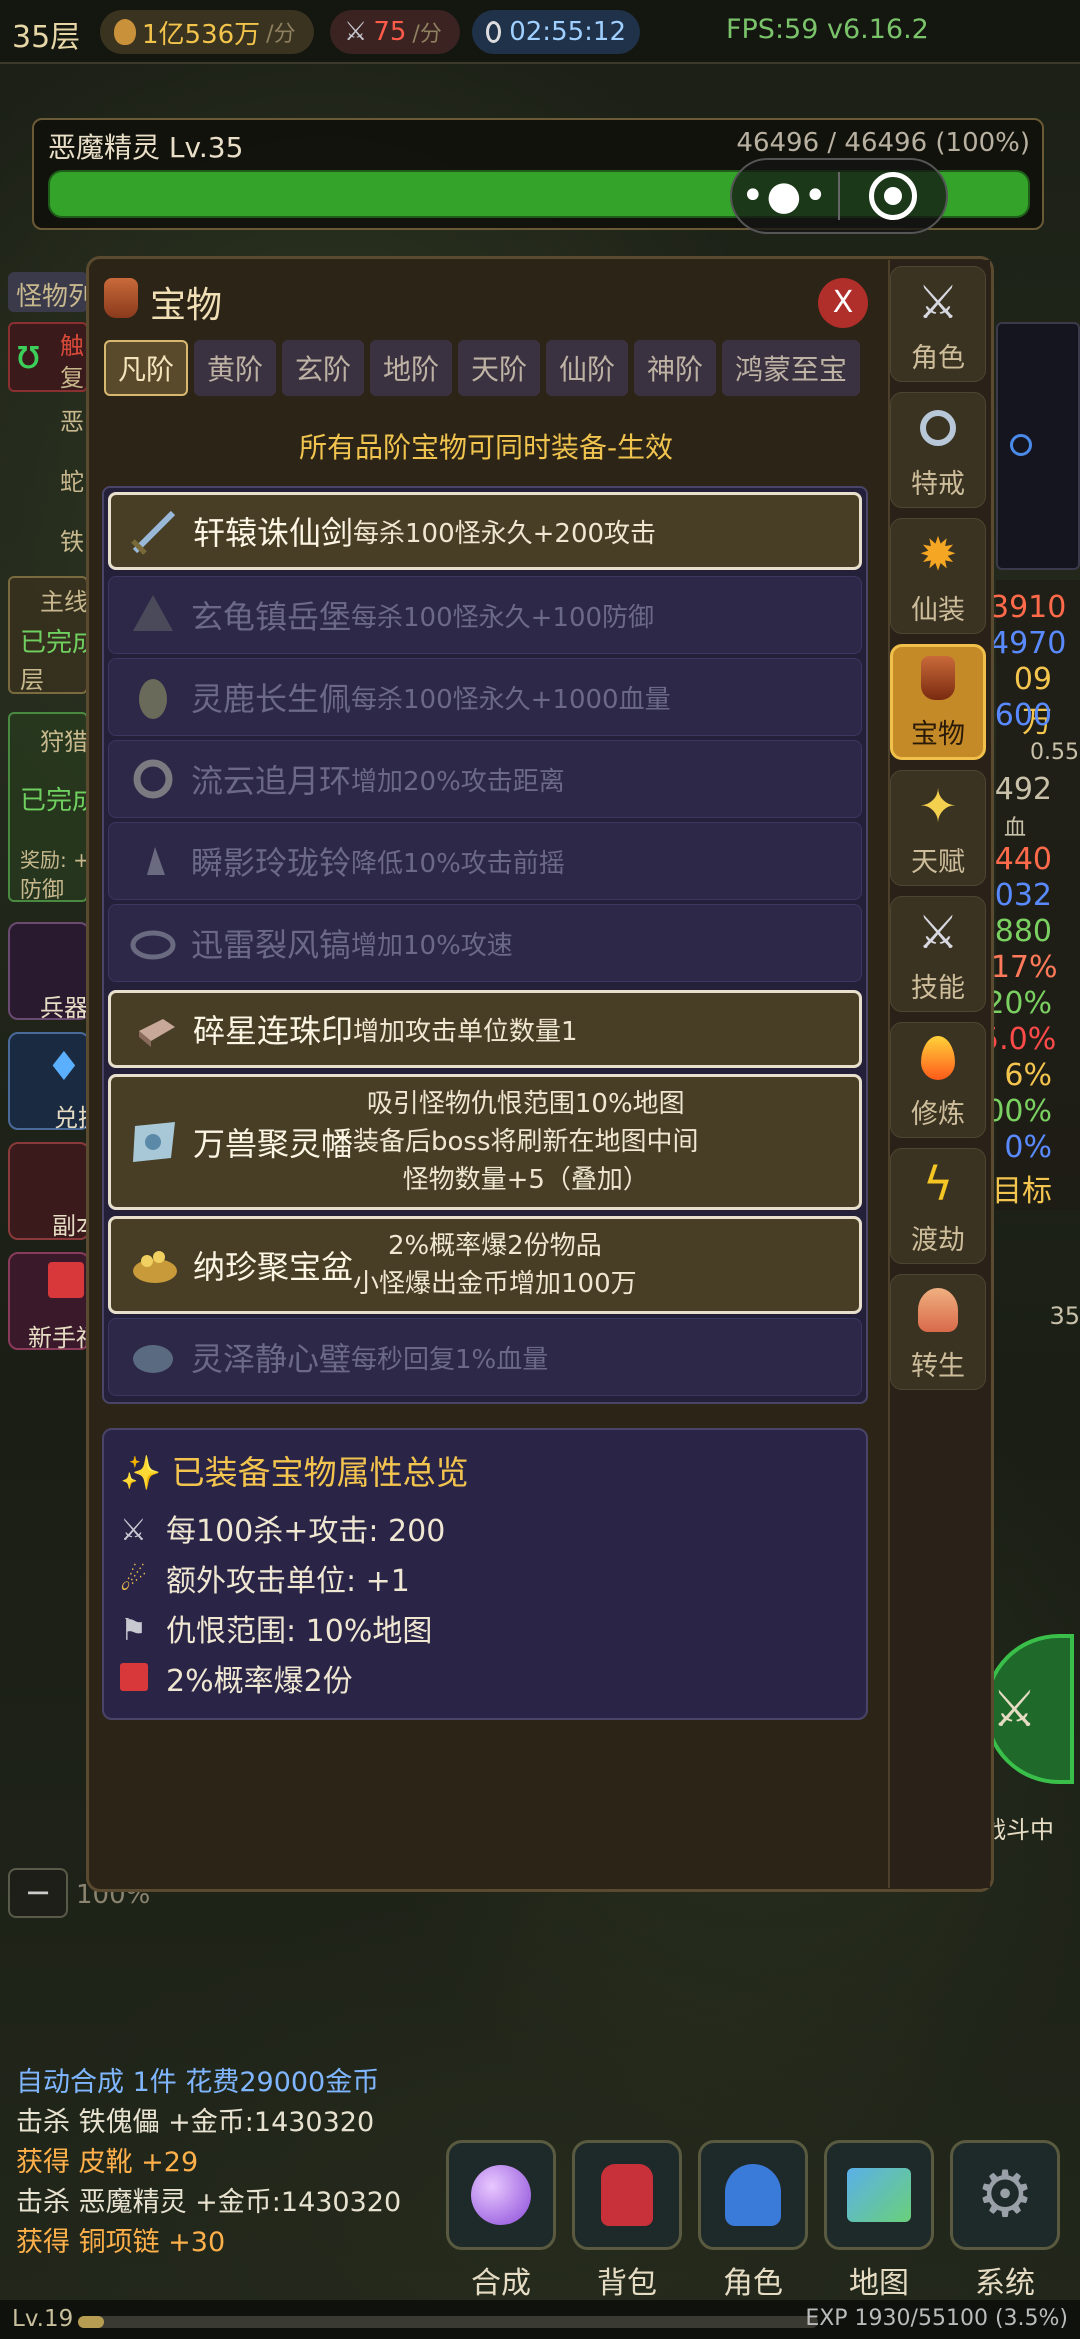  I want to click on treasure-desc: 增加20%攻击距离, so click(458, 781).